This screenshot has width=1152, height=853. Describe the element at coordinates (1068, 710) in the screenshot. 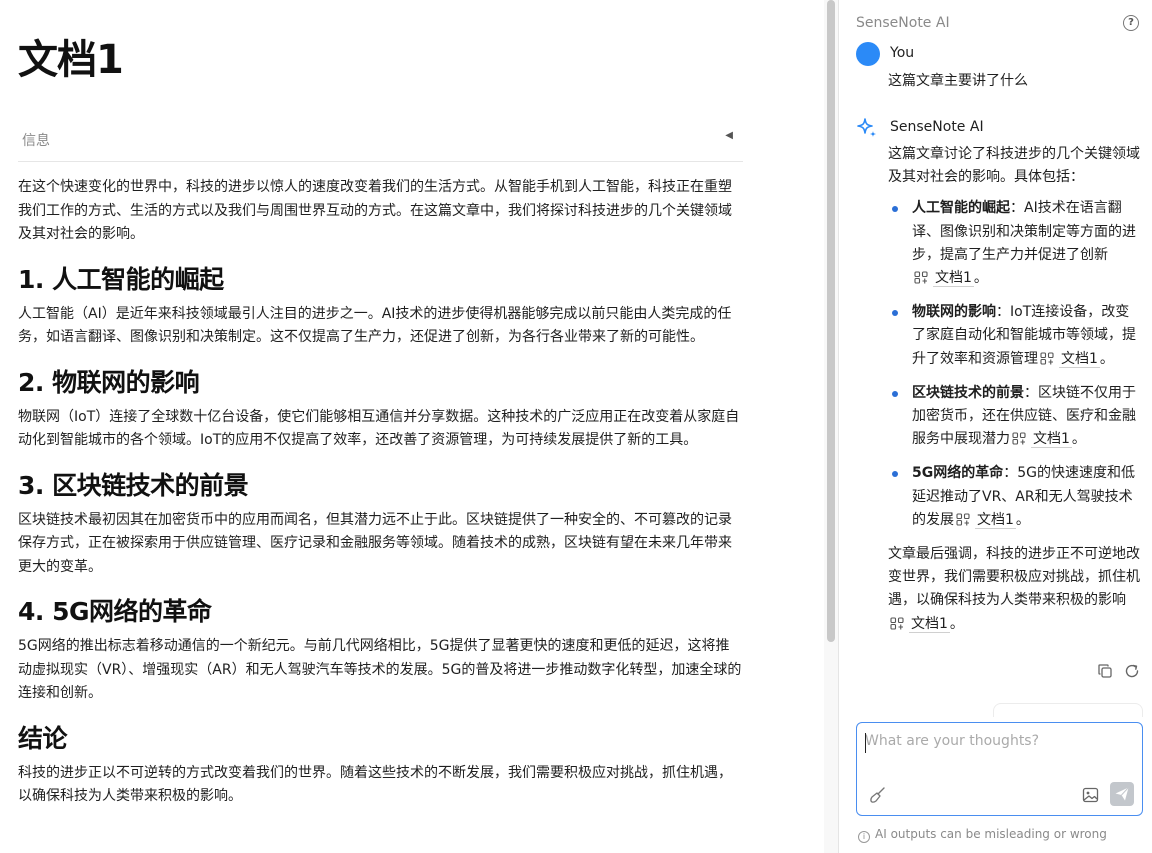

I see `suggestion-card-edge` at that location.